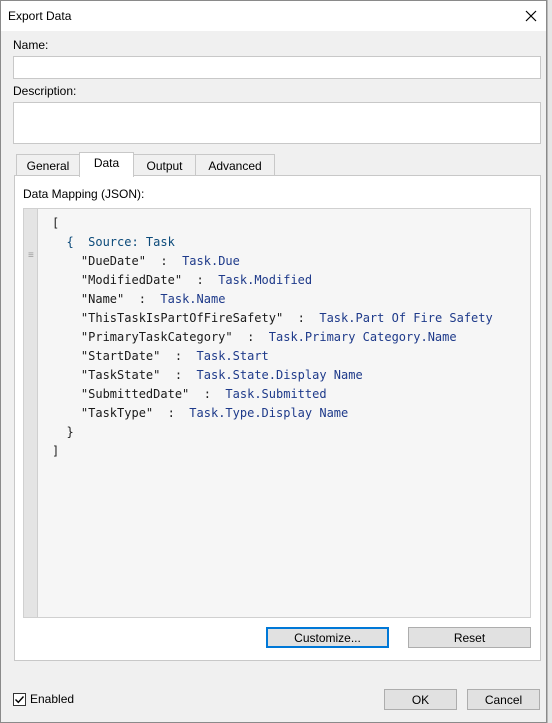  I want to click on cancel-button-label: Cancel, so click(503, 699).